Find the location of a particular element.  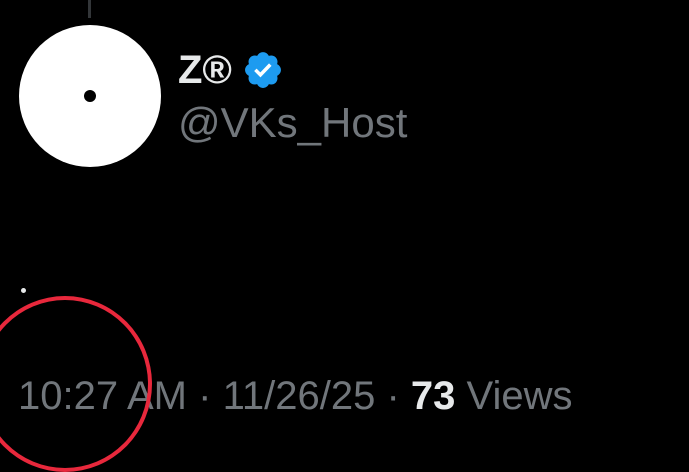

thread-connector-line is located at coordinates (89, 9).